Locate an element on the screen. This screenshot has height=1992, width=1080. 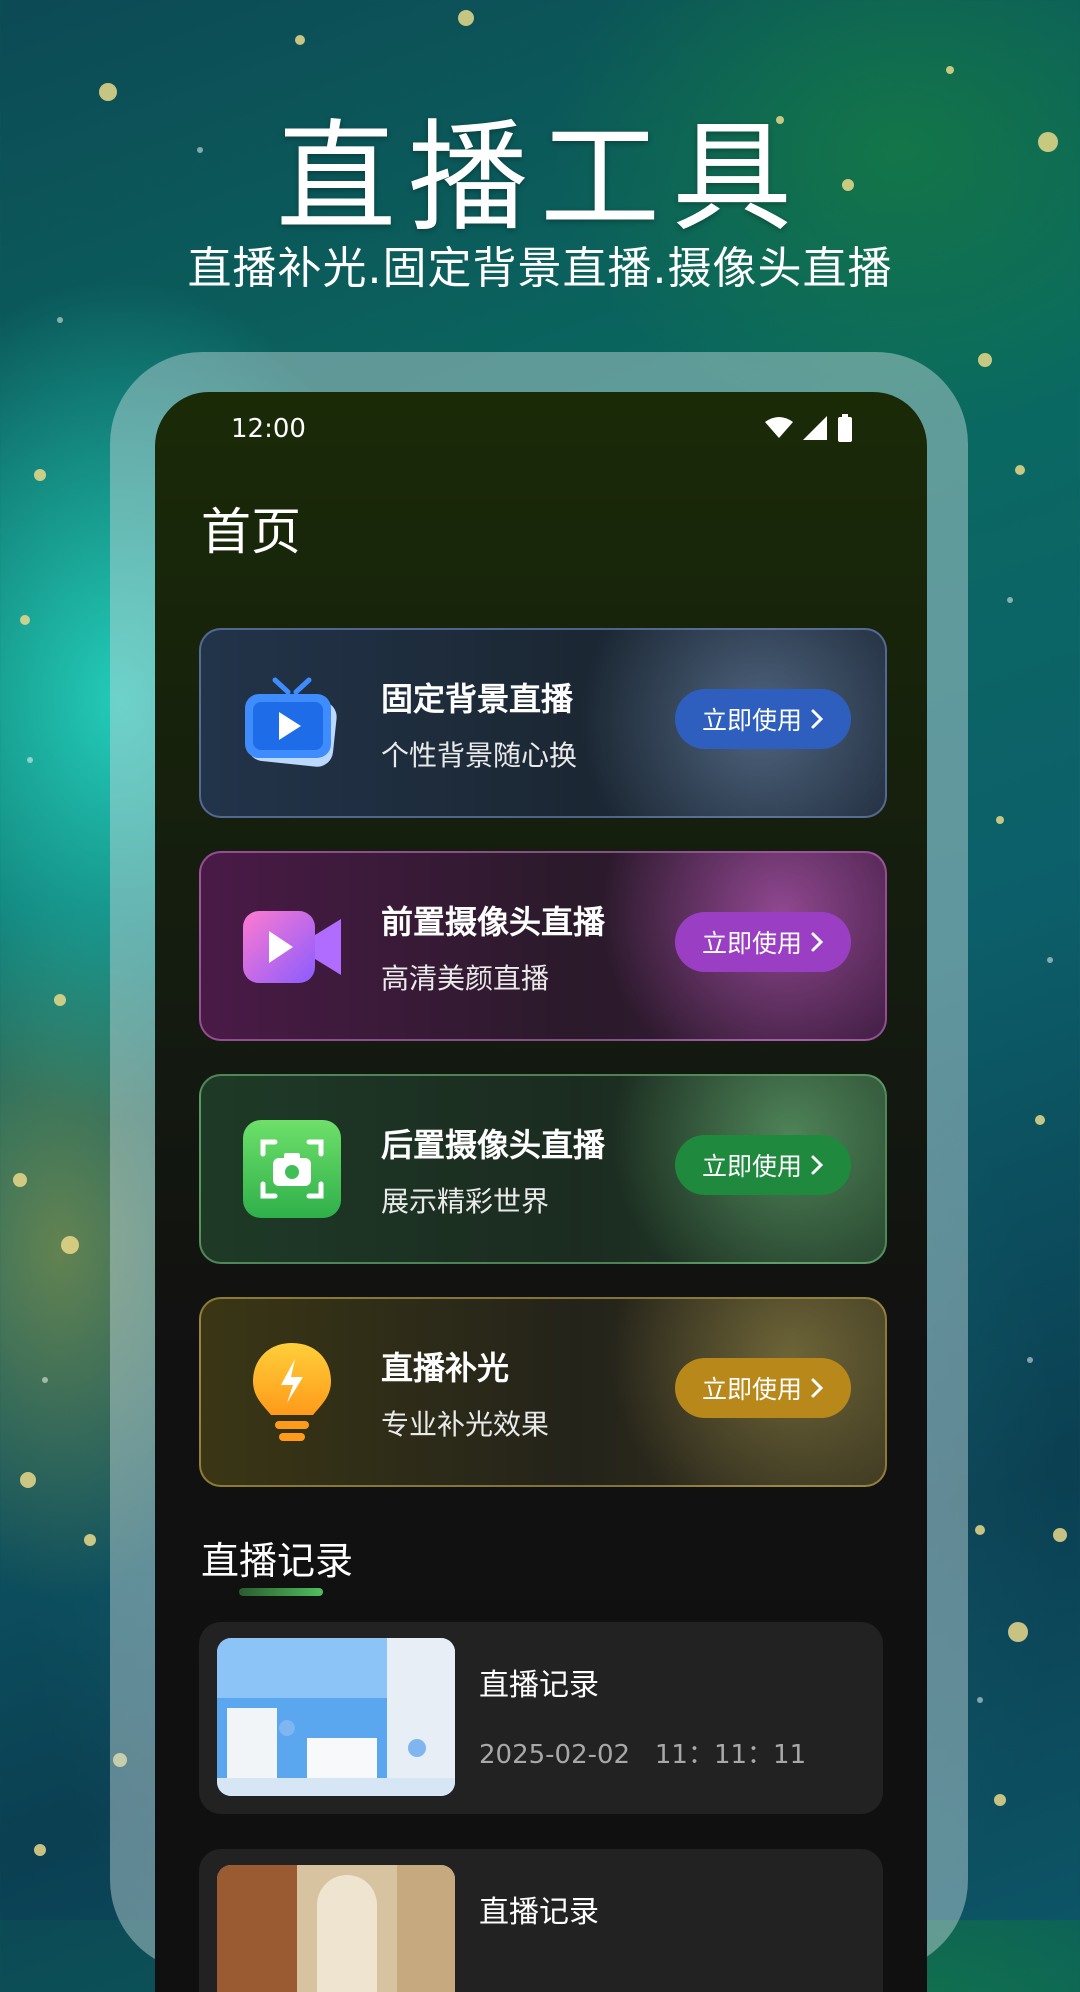
section-underline is located at coordinates (281, 1592).